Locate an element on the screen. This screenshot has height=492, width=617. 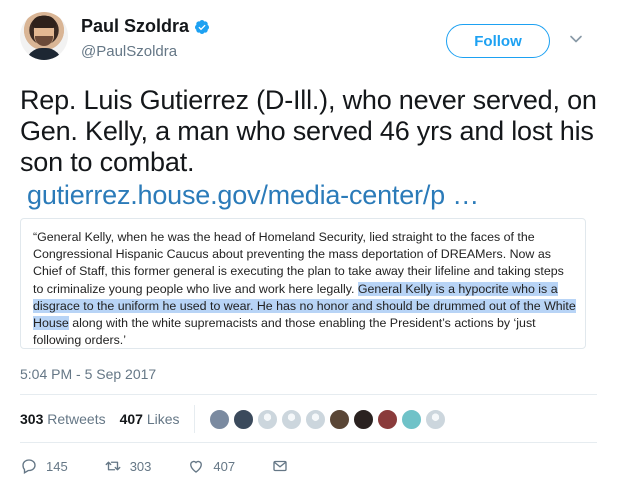
reply-count: 145 is located at coordinates (57, 466).